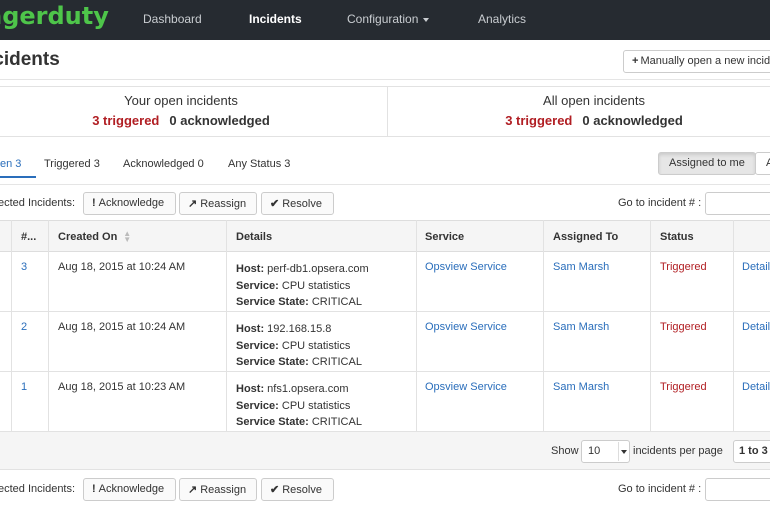 The height and width of the screenshot is (515, 770). What do you see at coordinates (163, 164) in the screenshot?
I see `tab-acknowledged: Acknowledged 0` at bounding box center [163, 164].